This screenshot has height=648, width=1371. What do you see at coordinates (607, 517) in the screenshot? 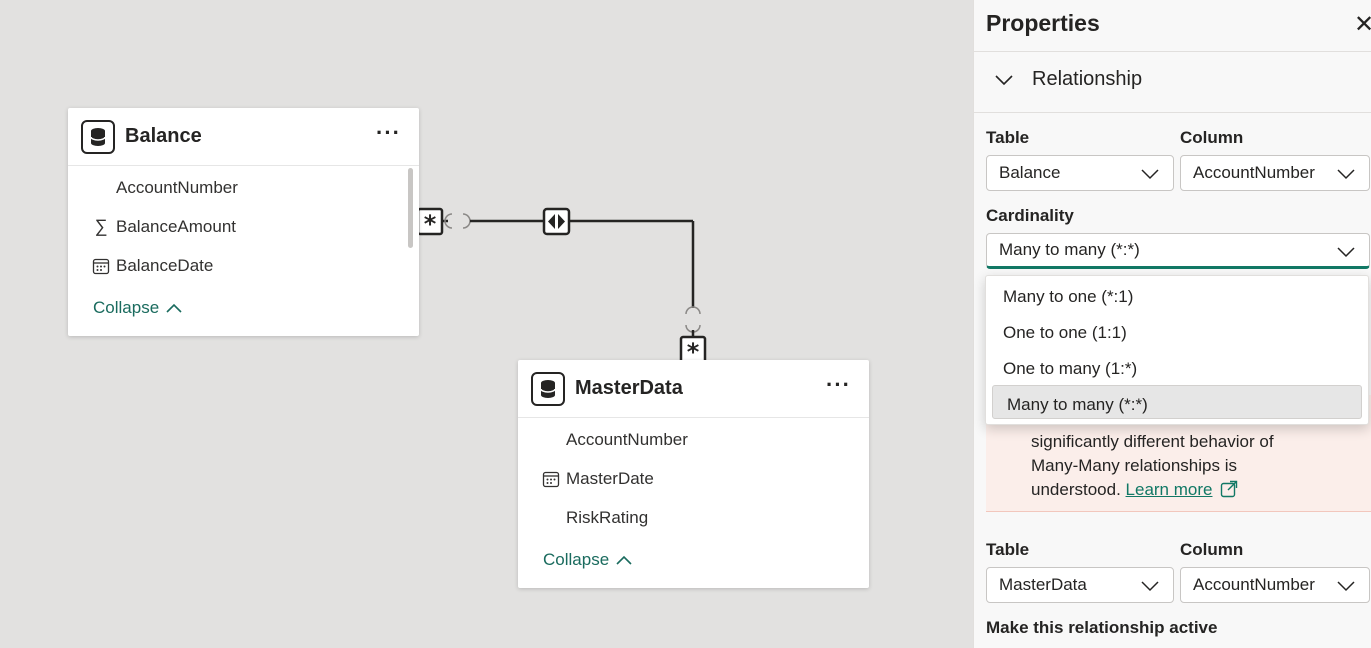
I see `field-label: RiskRating` at bounding box center [607, 517].